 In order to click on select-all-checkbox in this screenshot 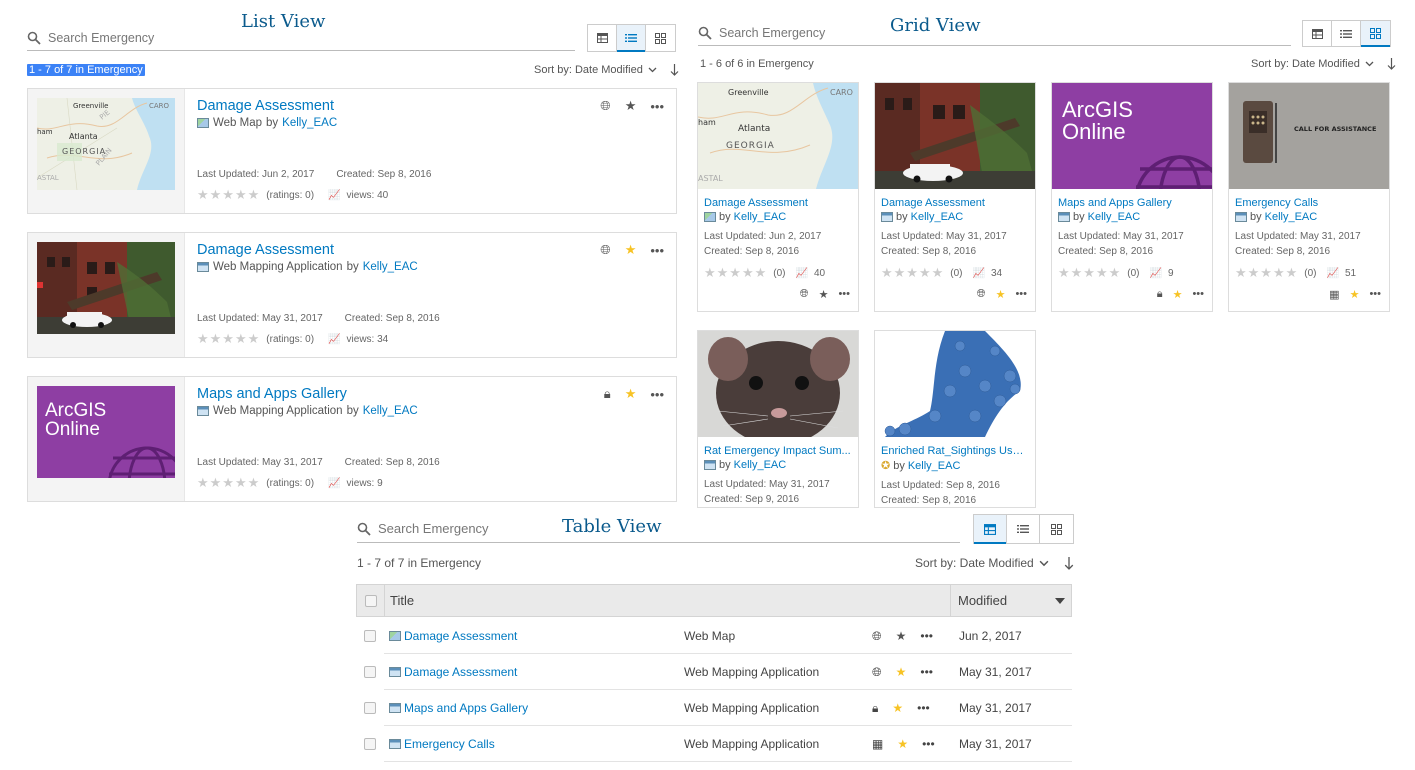, I will do `click(370, 600)`.